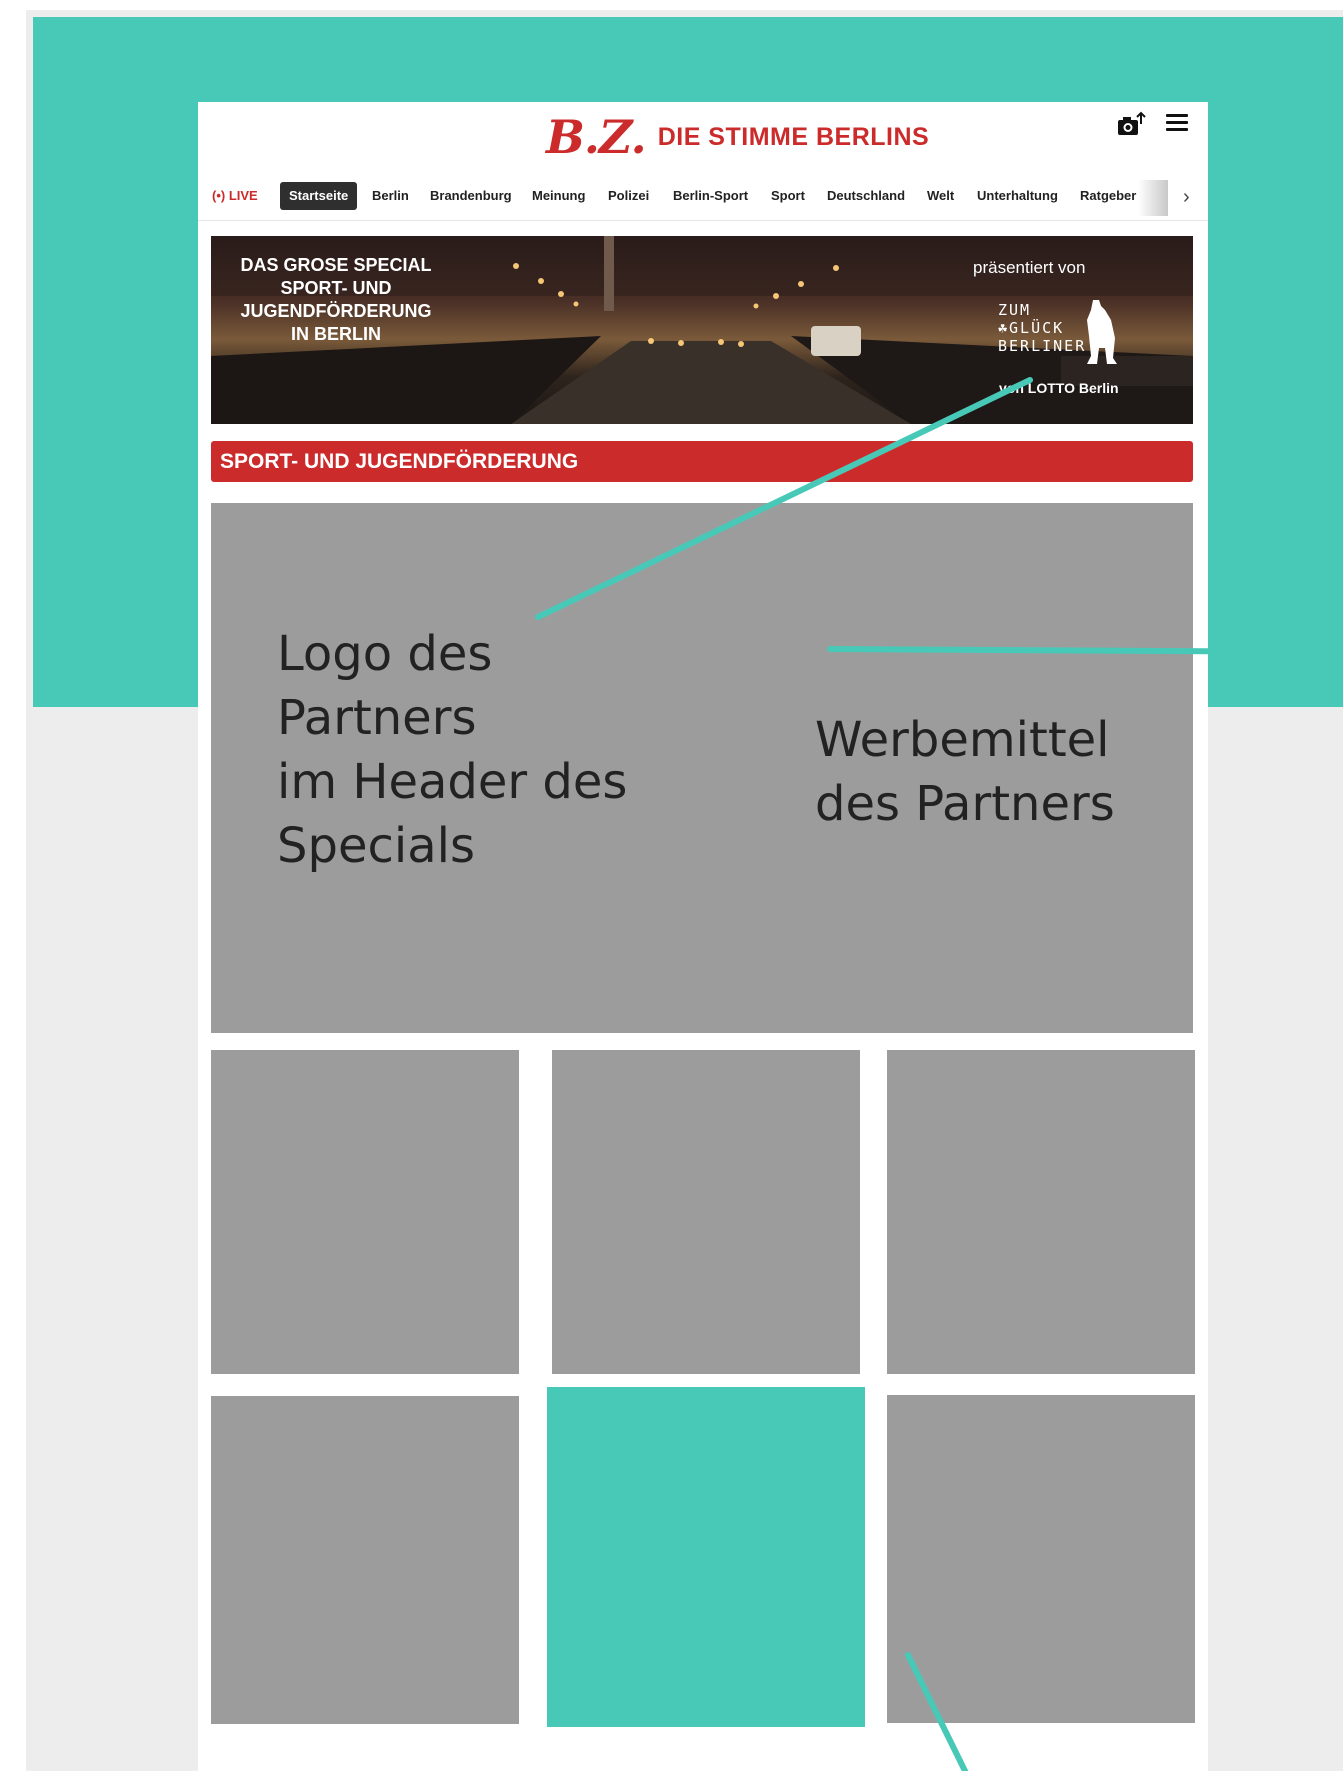 This screenshot has height=1771, width=1343. Describe the element at coordinates (793, 136) in the screenshot. I see `logo-claim: DIE STIMME BERLINS` at that location.